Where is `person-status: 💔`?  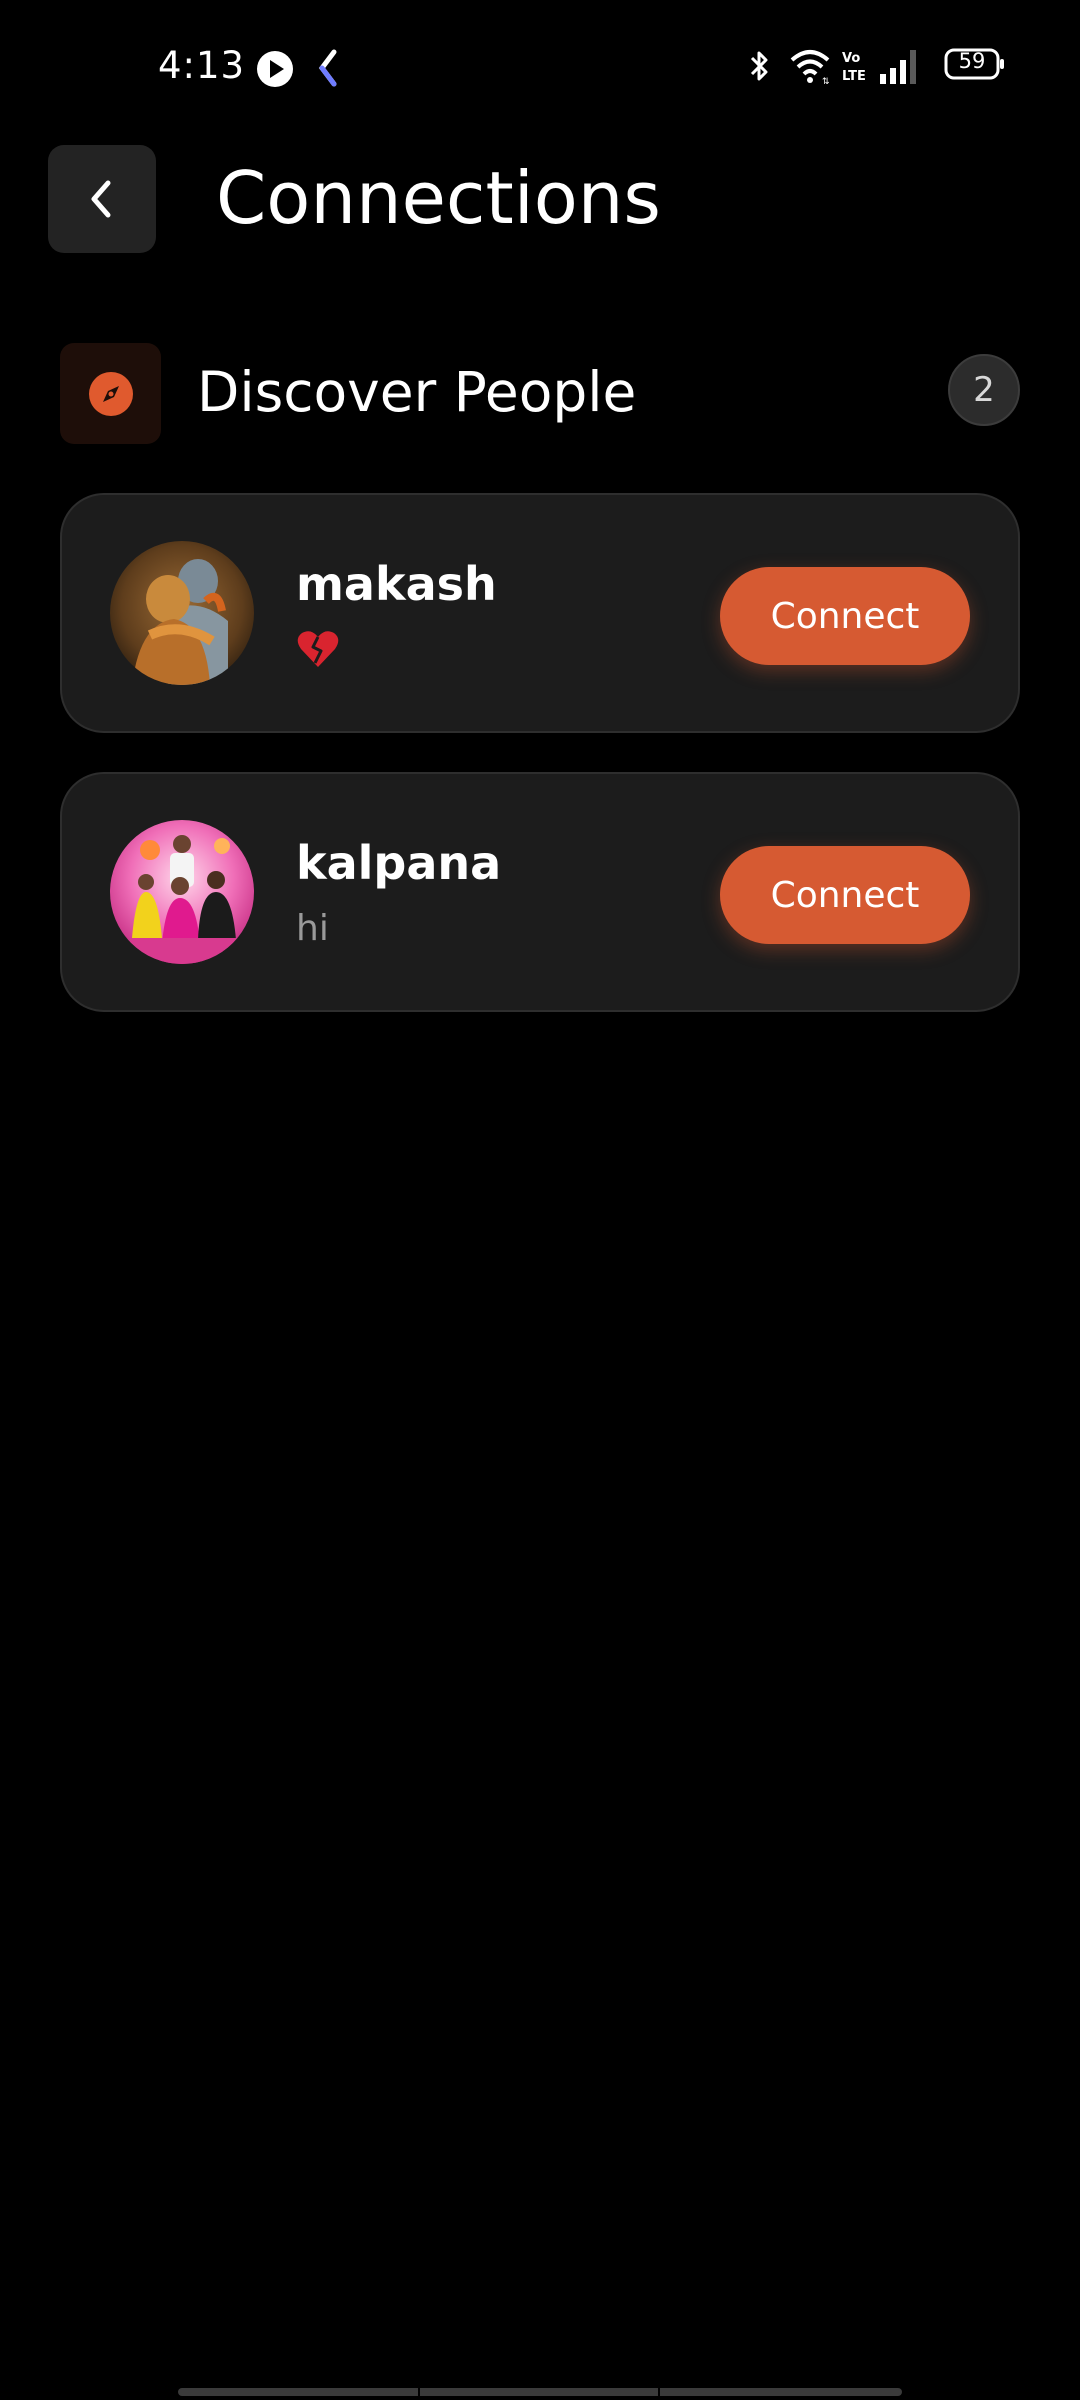
person-status: 💔 is located at coordinates (318, 653).